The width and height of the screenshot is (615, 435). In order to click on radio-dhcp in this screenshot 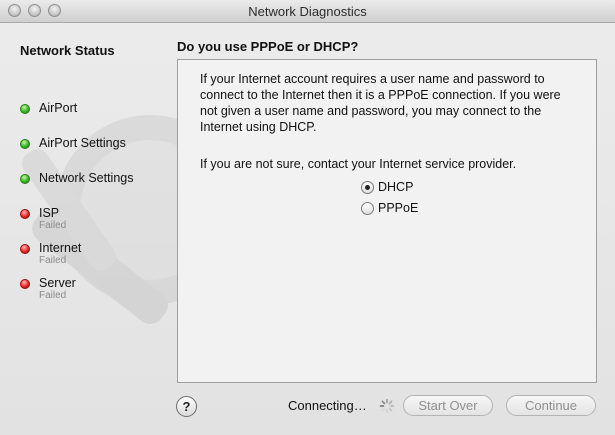, I will do `click(367, 187)`.